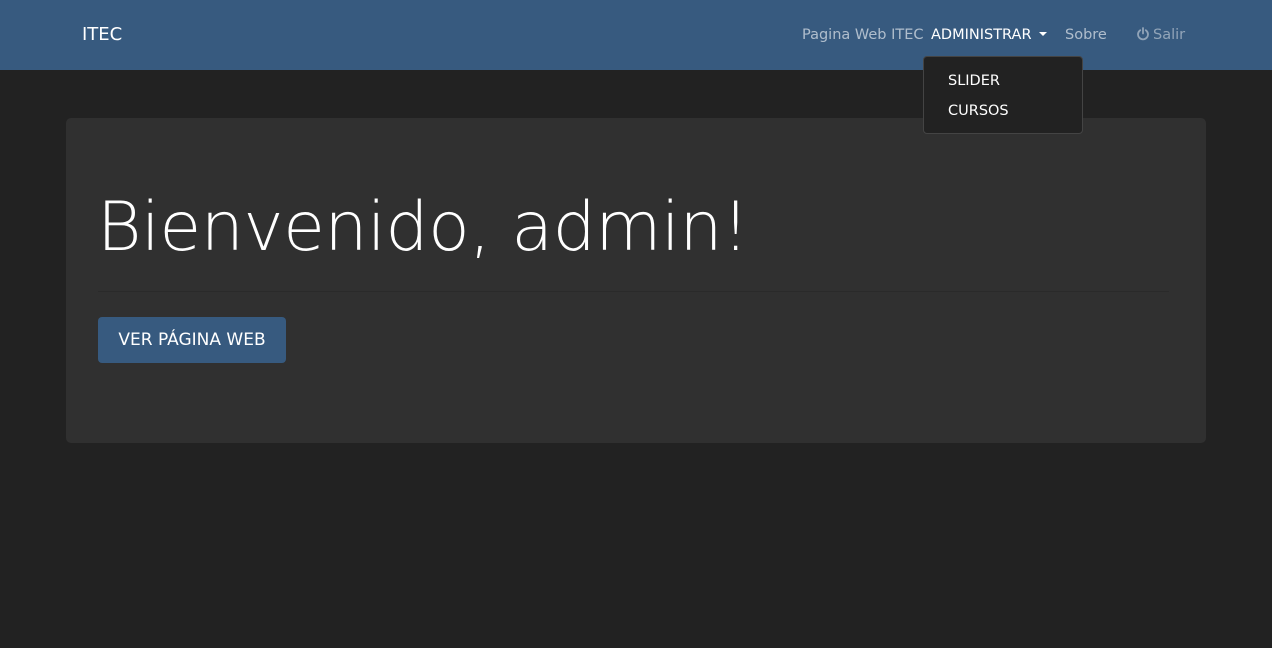 Image resolution: width=1272 pixels, height=648 pixels. I want to click on nav-link-web: Pagina Web ITEC, so click(863, 35).